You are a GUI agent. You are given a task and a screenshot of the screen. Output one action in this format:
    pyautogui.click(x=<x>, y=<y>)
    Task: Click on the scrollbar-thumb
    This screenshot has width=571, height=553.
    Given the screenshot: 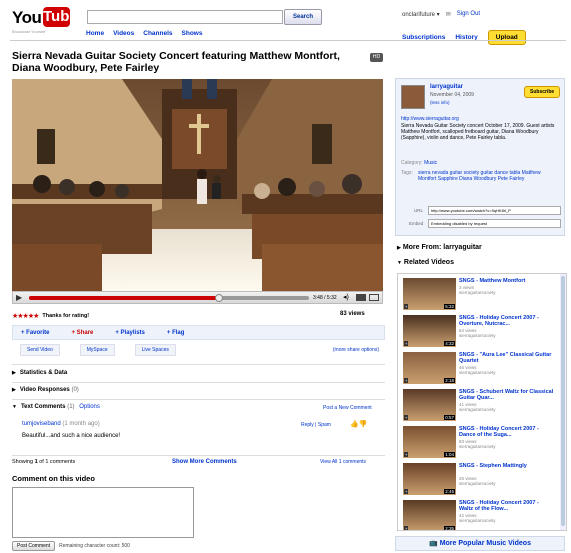 What is the action you would take?
    pyautogui.click(x=563, y=401)
    